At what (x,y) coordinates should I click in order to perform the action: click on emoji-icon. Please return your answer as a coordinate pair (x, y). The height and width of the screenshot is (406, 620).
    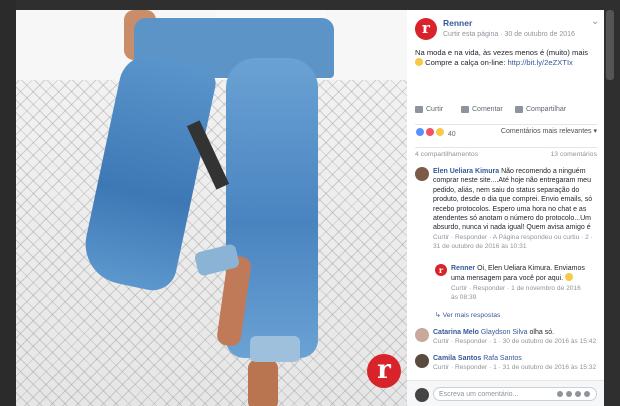
    Looking at the image, I should click on (560, 394).